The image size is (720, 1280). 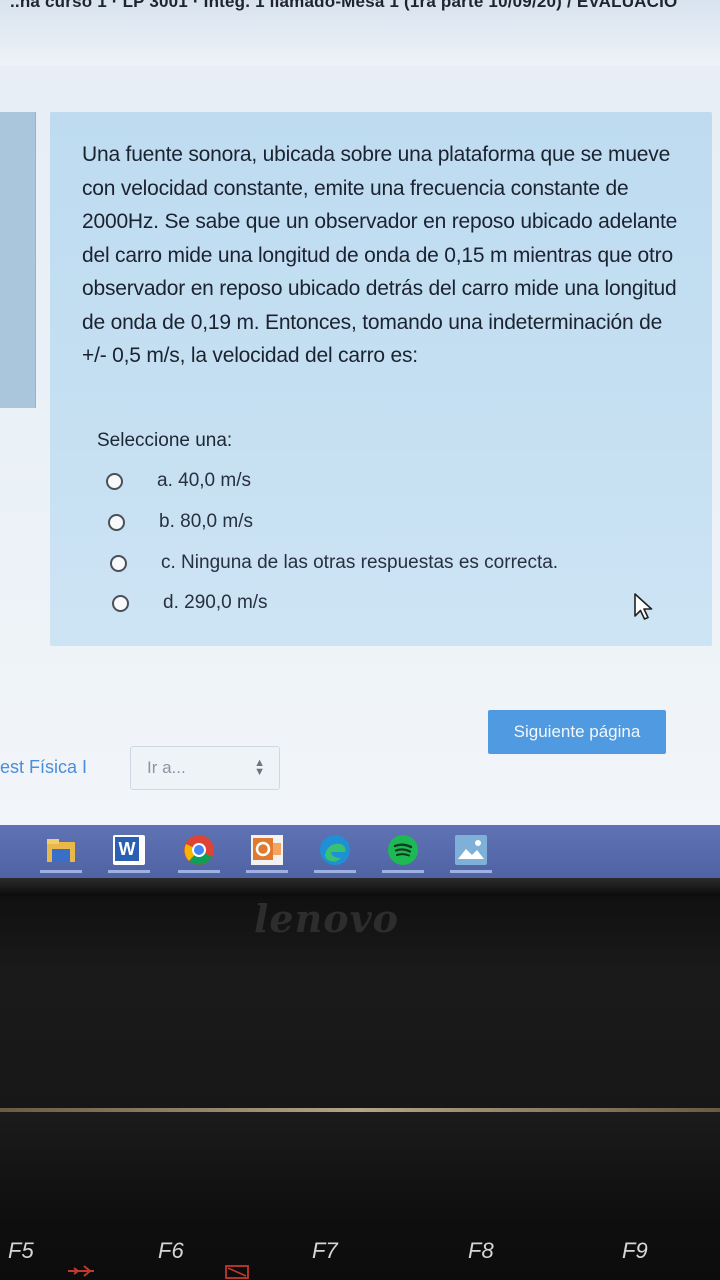 I want to click on key-f6: F6, so click(x=171, y=1251).